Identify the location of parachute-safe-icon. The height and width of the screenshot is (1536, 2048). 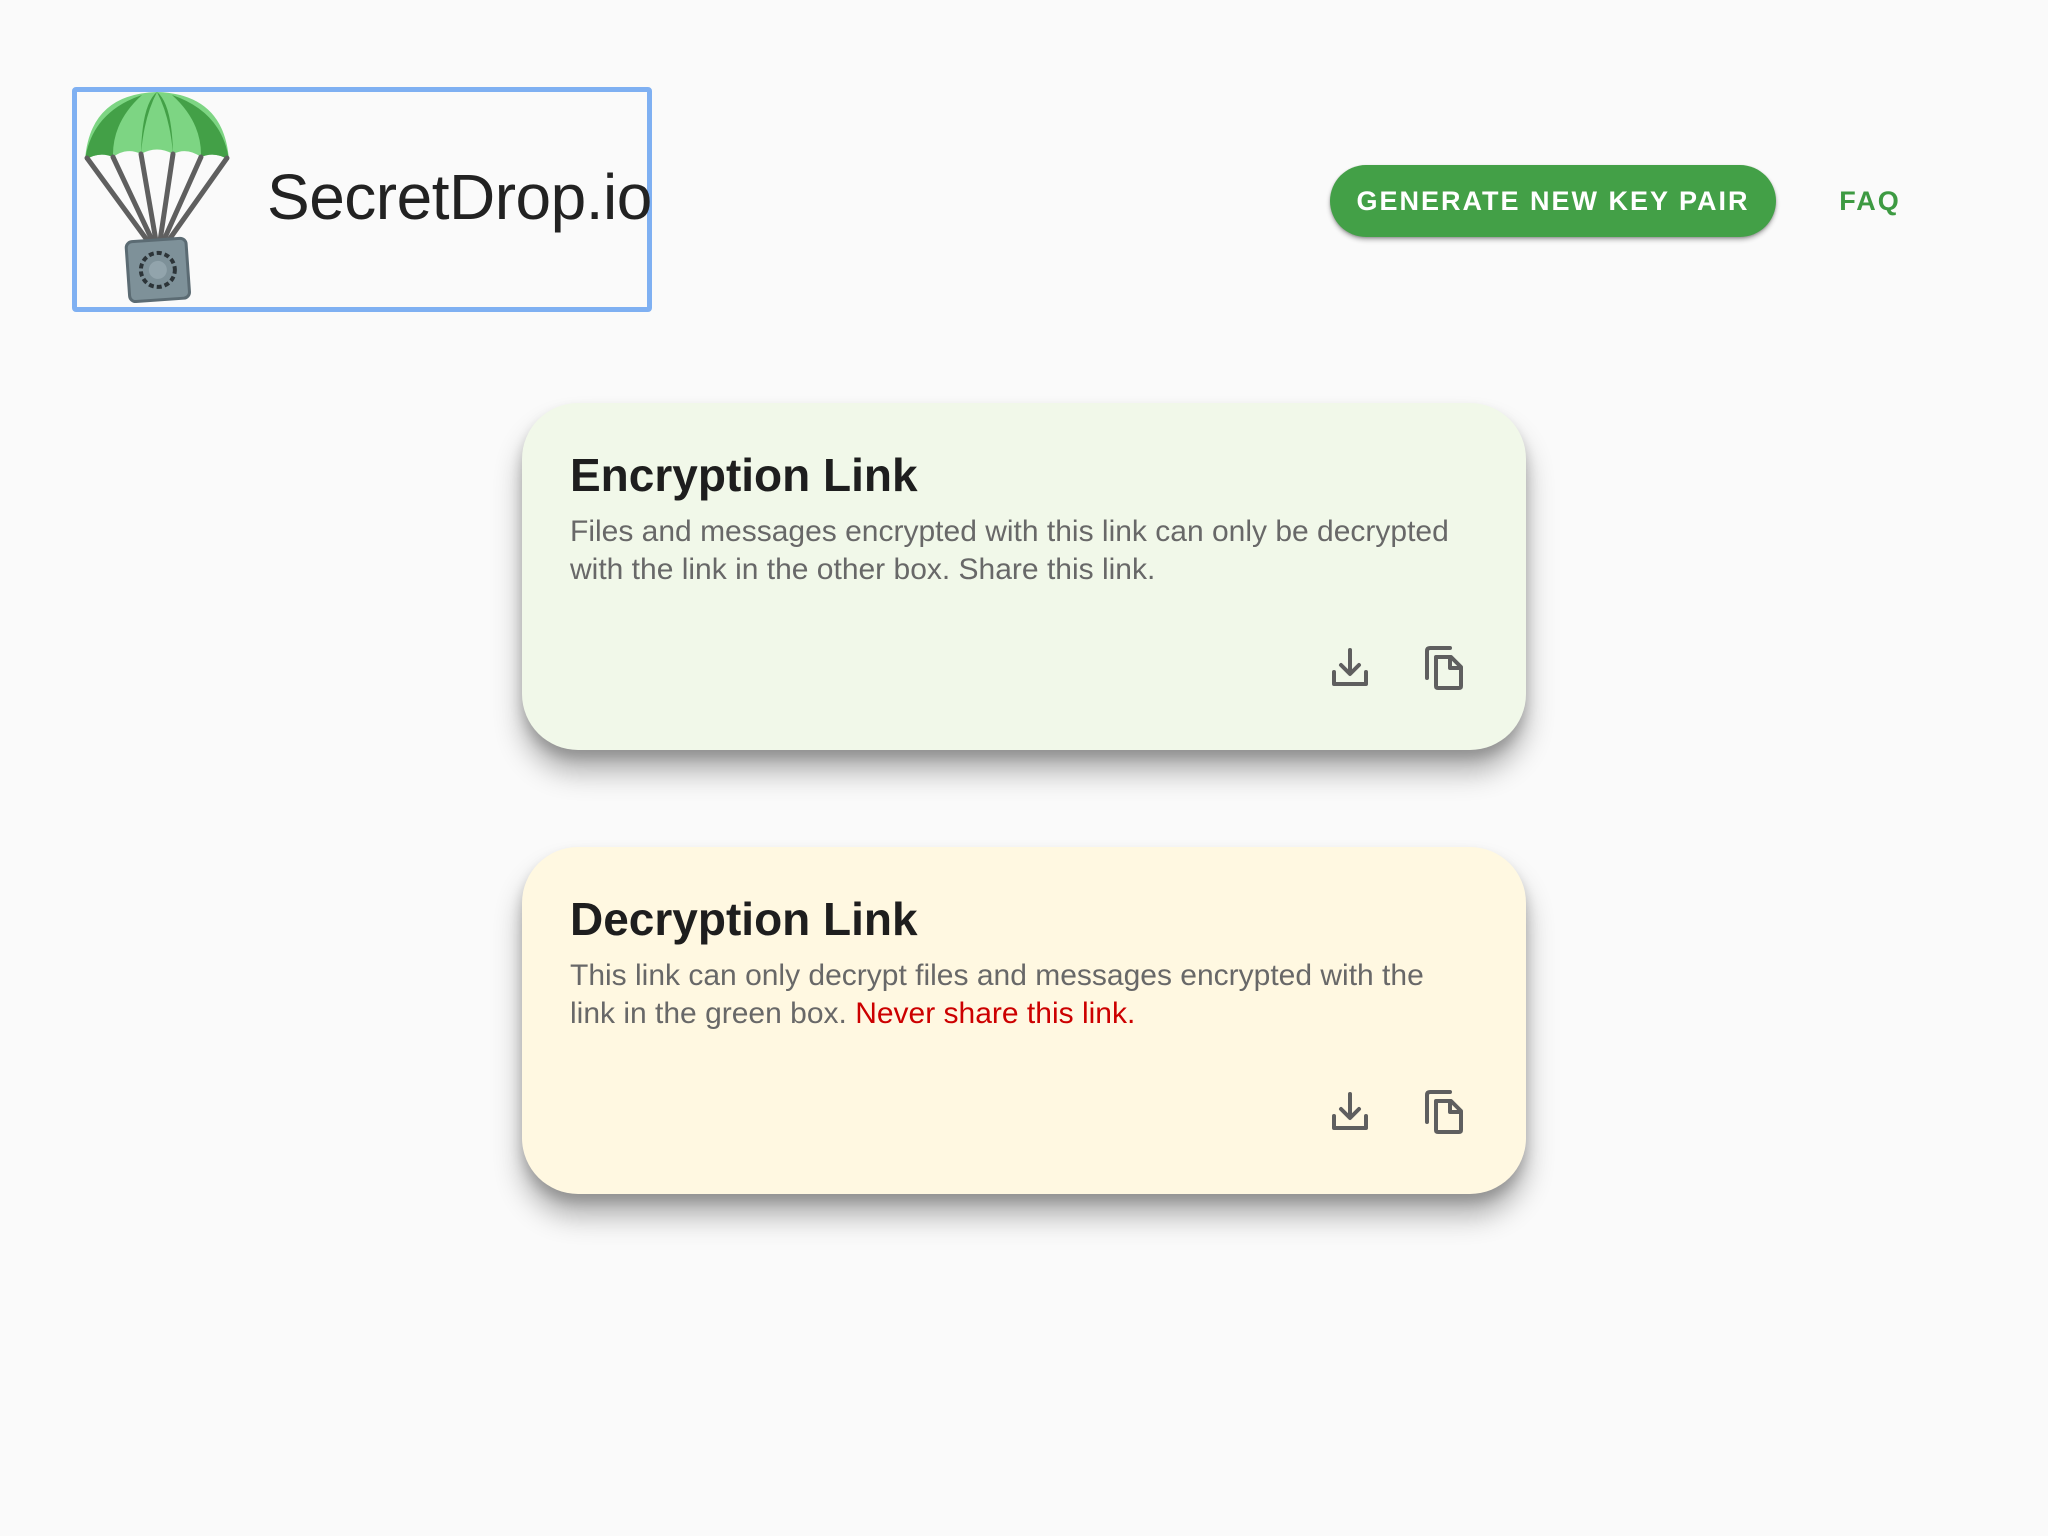
(157, 198).